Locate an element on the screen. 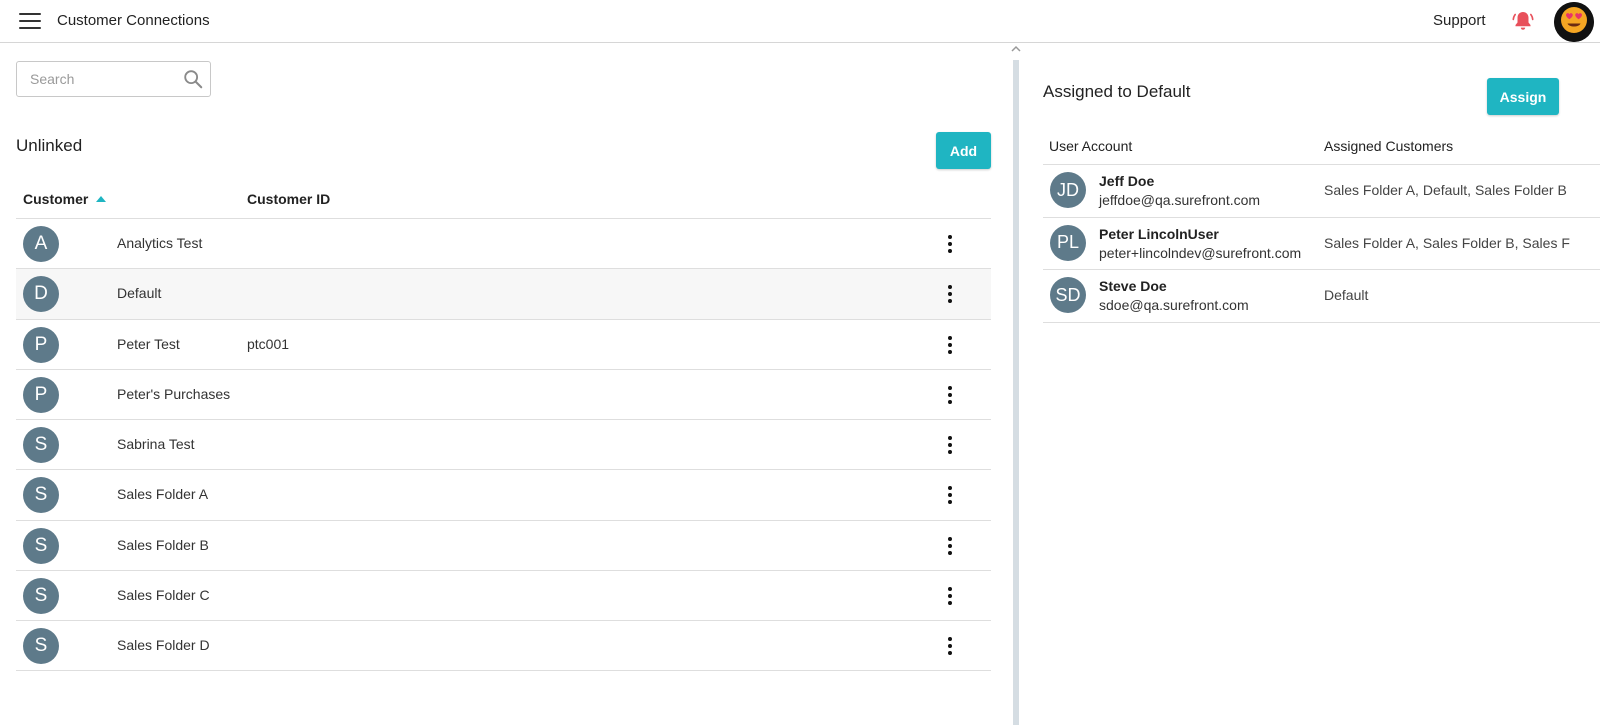  customer-name: Sales Folder A is located at coordinates (163, 494).